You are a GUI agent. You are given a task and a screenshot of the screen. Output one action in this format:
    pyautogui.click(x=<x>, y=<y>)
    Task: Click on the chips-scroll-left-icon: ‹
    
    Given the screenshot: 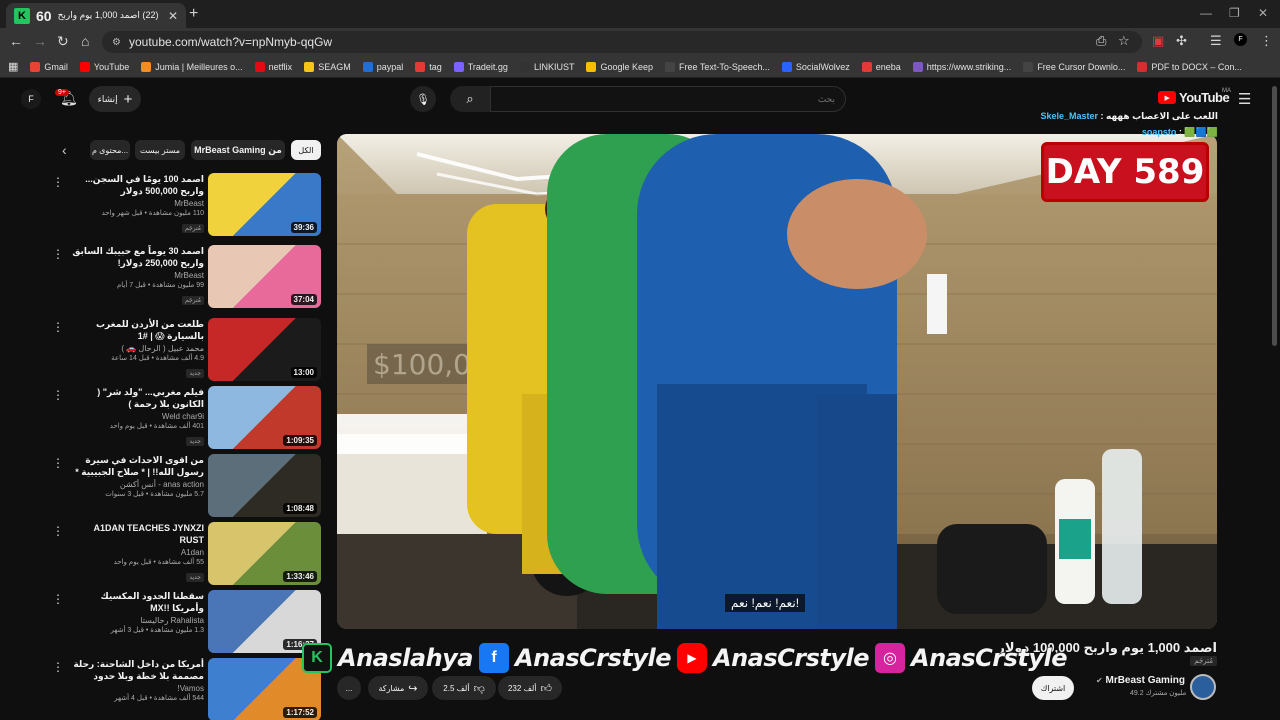 What is the action you would take?
    pyautogui.click(x=64, y=150)
    